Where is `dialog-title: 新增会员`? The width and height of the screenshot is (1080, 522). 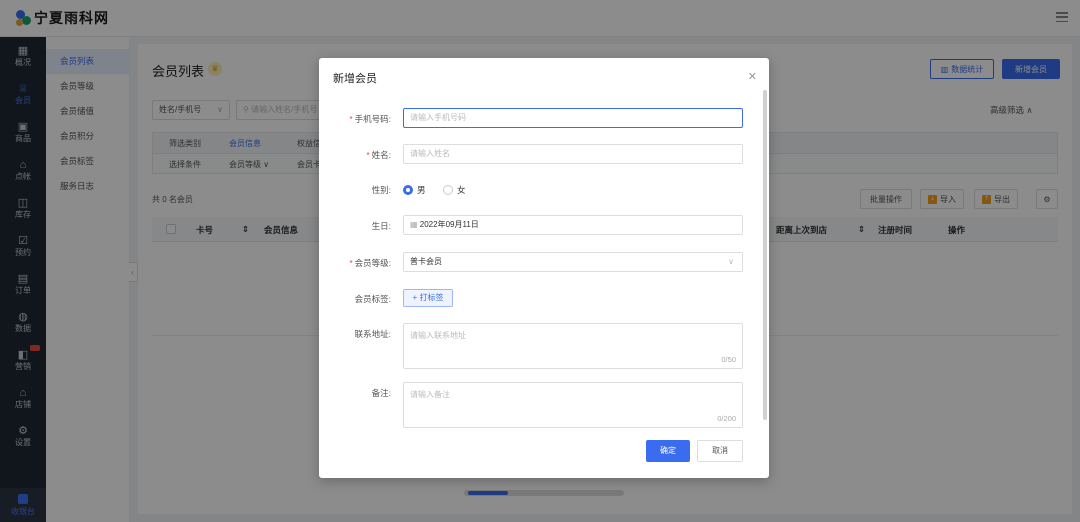
dialog-title: 新增会员 is located at coordinates (355, 79).